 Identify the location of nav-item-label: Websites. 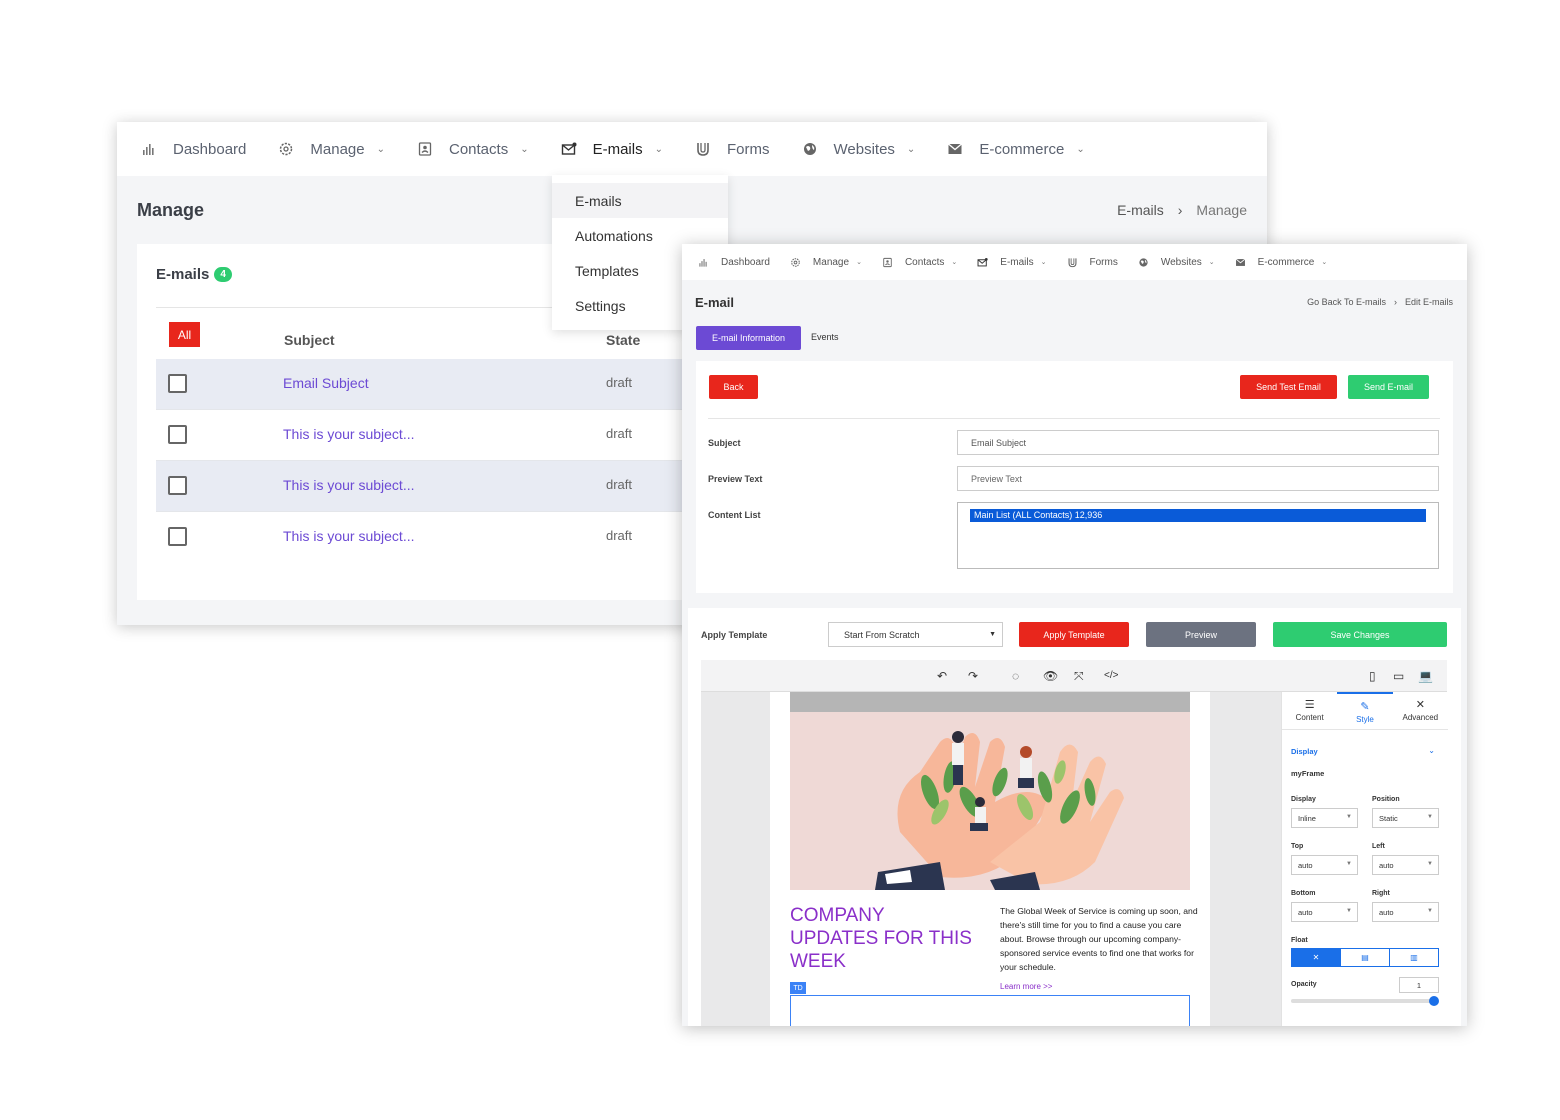
(1181, 262).